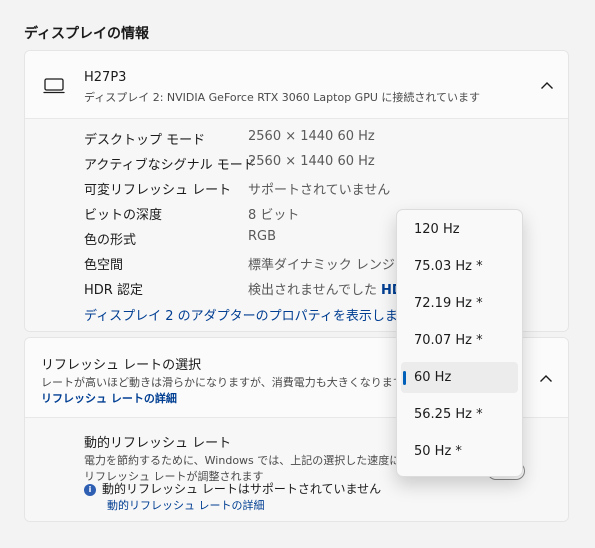 This screenshot has height=548, width=595. Describe the element at coordinates (104, 265) in the screenshot. I see `info-label: 色空間` at that location.